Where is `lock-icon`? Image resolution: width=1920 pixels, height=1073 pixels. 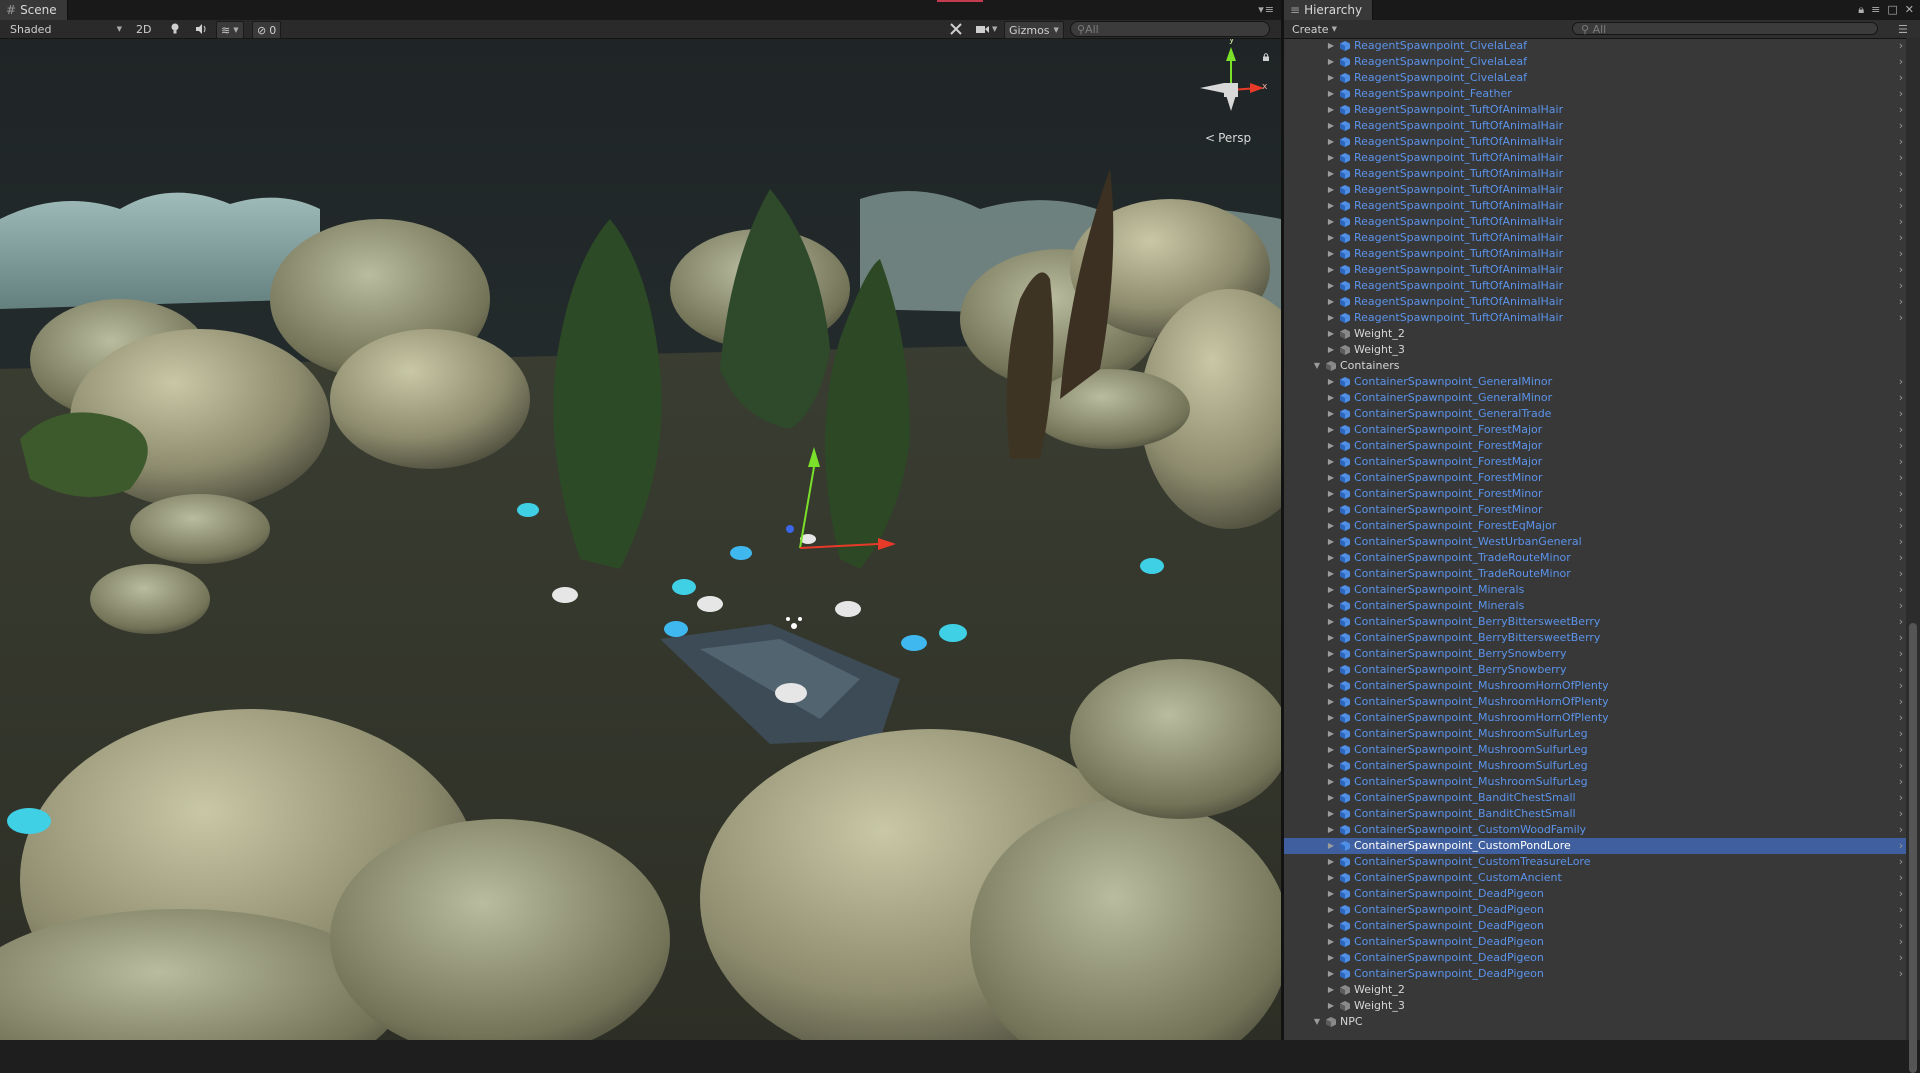
lock-icon is located at coordinates (1266, 57).